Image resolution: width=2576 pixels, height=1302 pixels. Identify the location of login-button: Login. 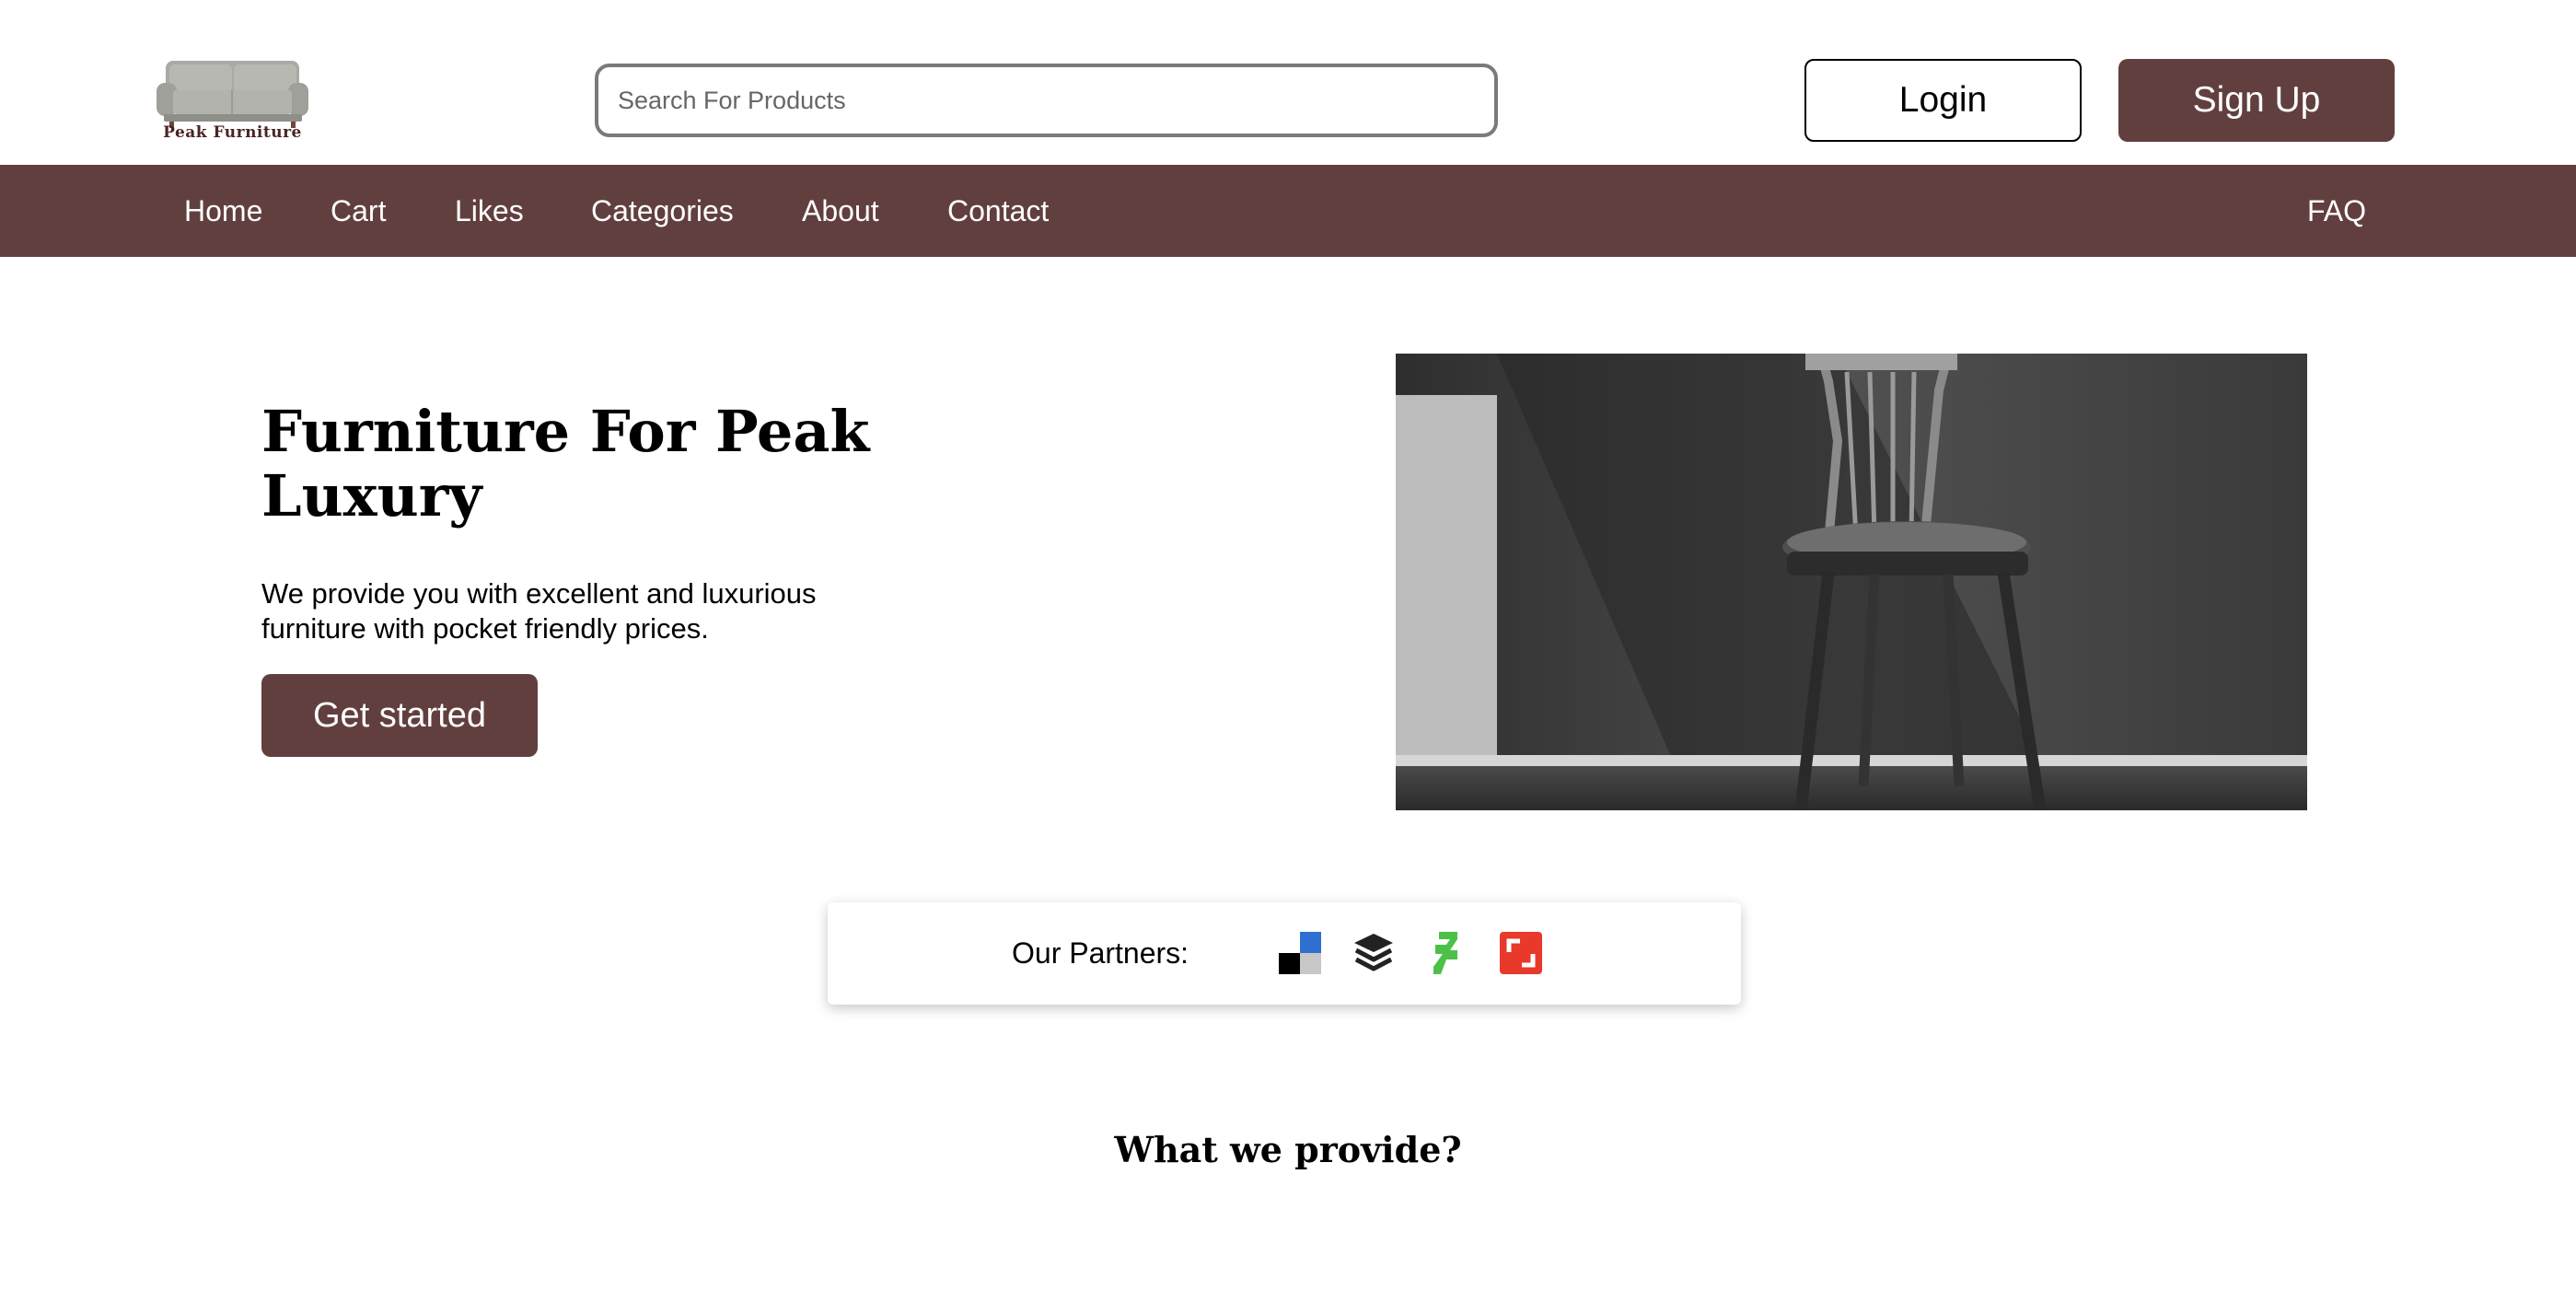
(1943, 100).